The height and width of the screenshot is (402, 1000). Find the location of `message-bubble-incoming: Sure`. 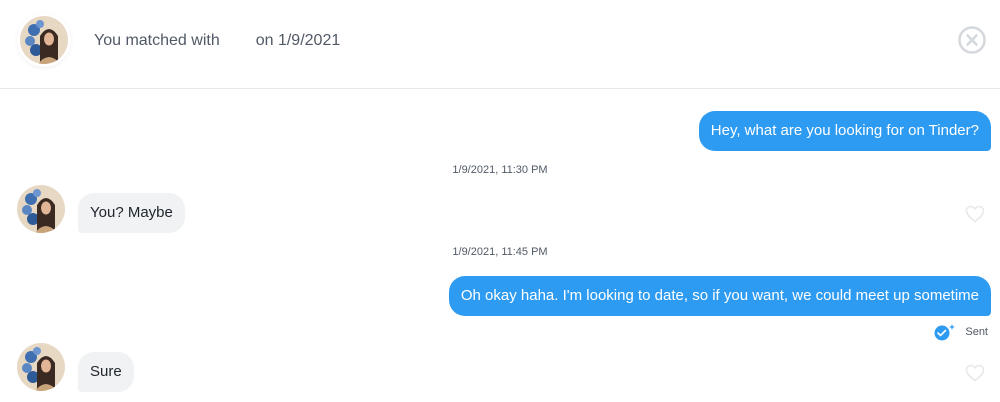

message-bubble-incoming: Sure is located at coordinates (106, 372).